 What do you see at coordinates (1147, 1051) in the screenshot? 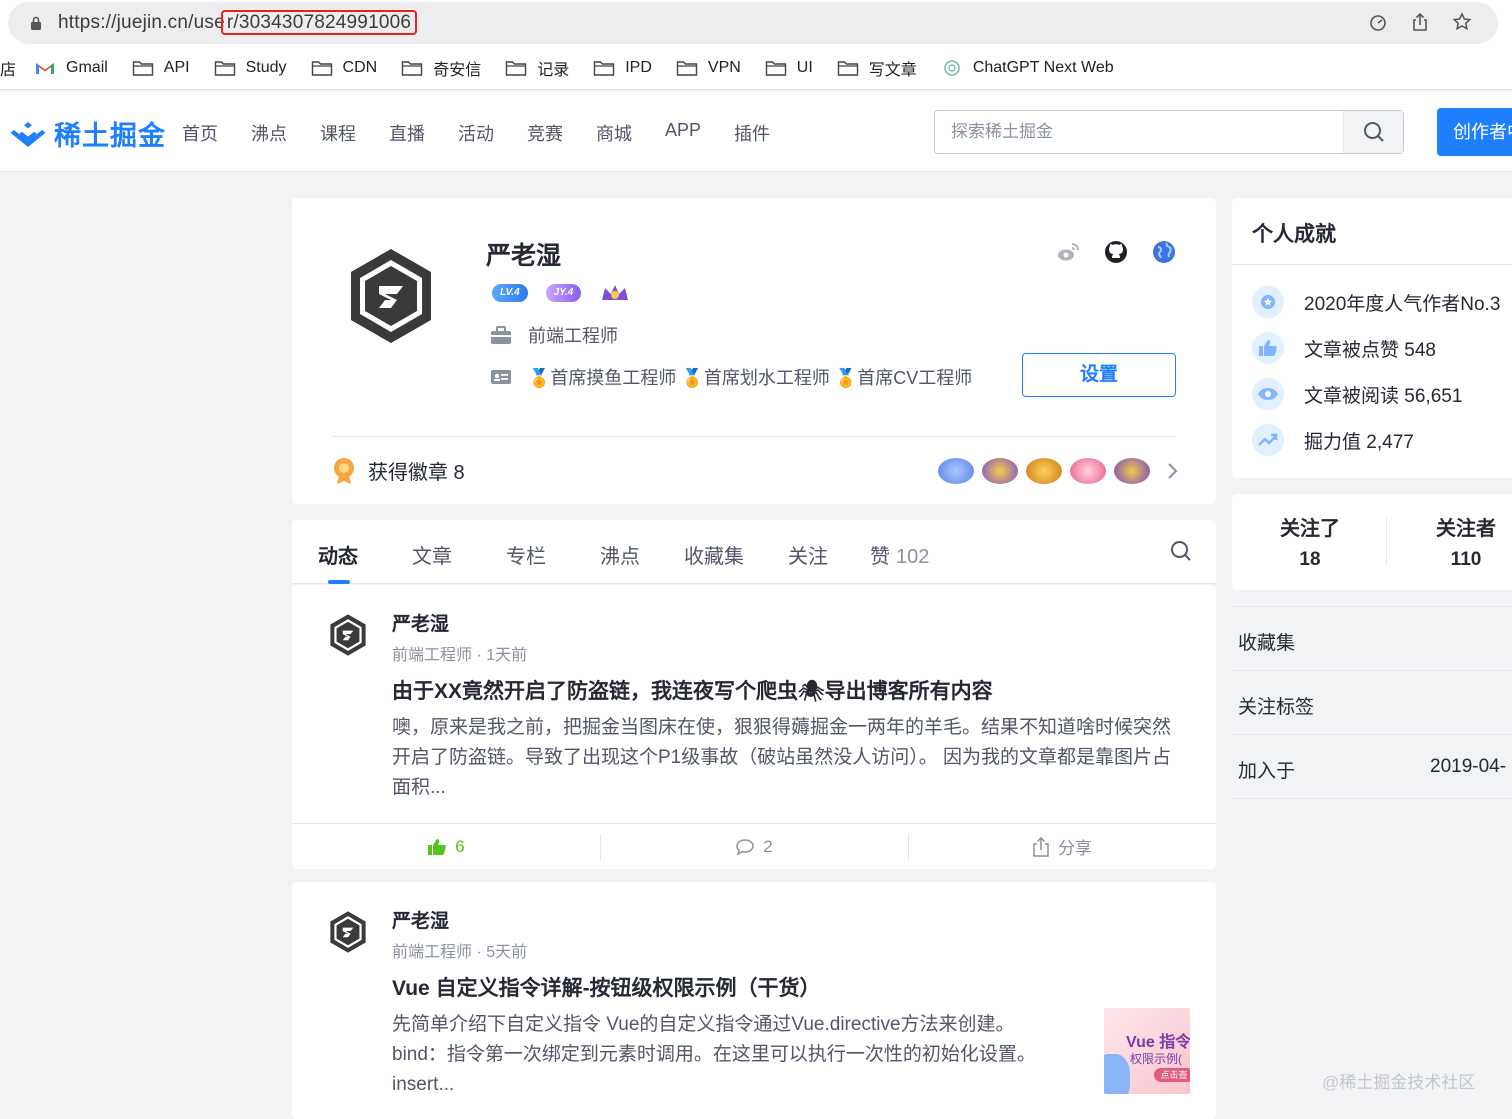
I see `article-cover-image: Vue 指令 权限示例( 点击查` at bounding box center [1147, 1051].